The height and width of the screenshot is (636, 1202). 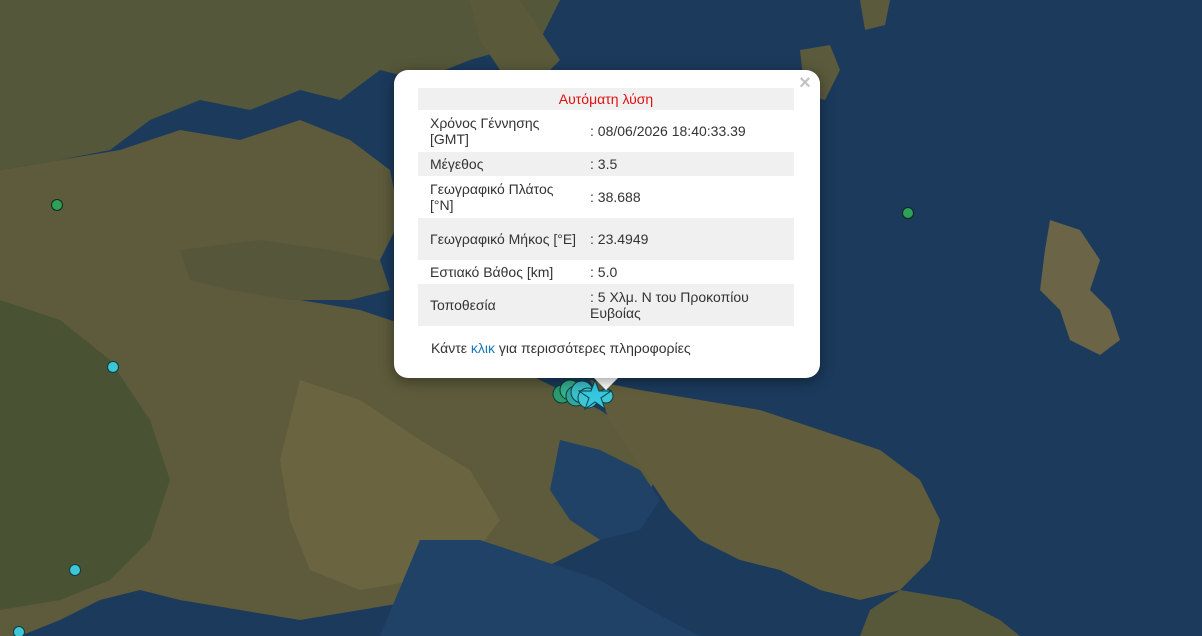 What do you see at coordinates (604, 272) in the screenshot?
I see `field-value: : 5.0` at bounding box center [604, 272].